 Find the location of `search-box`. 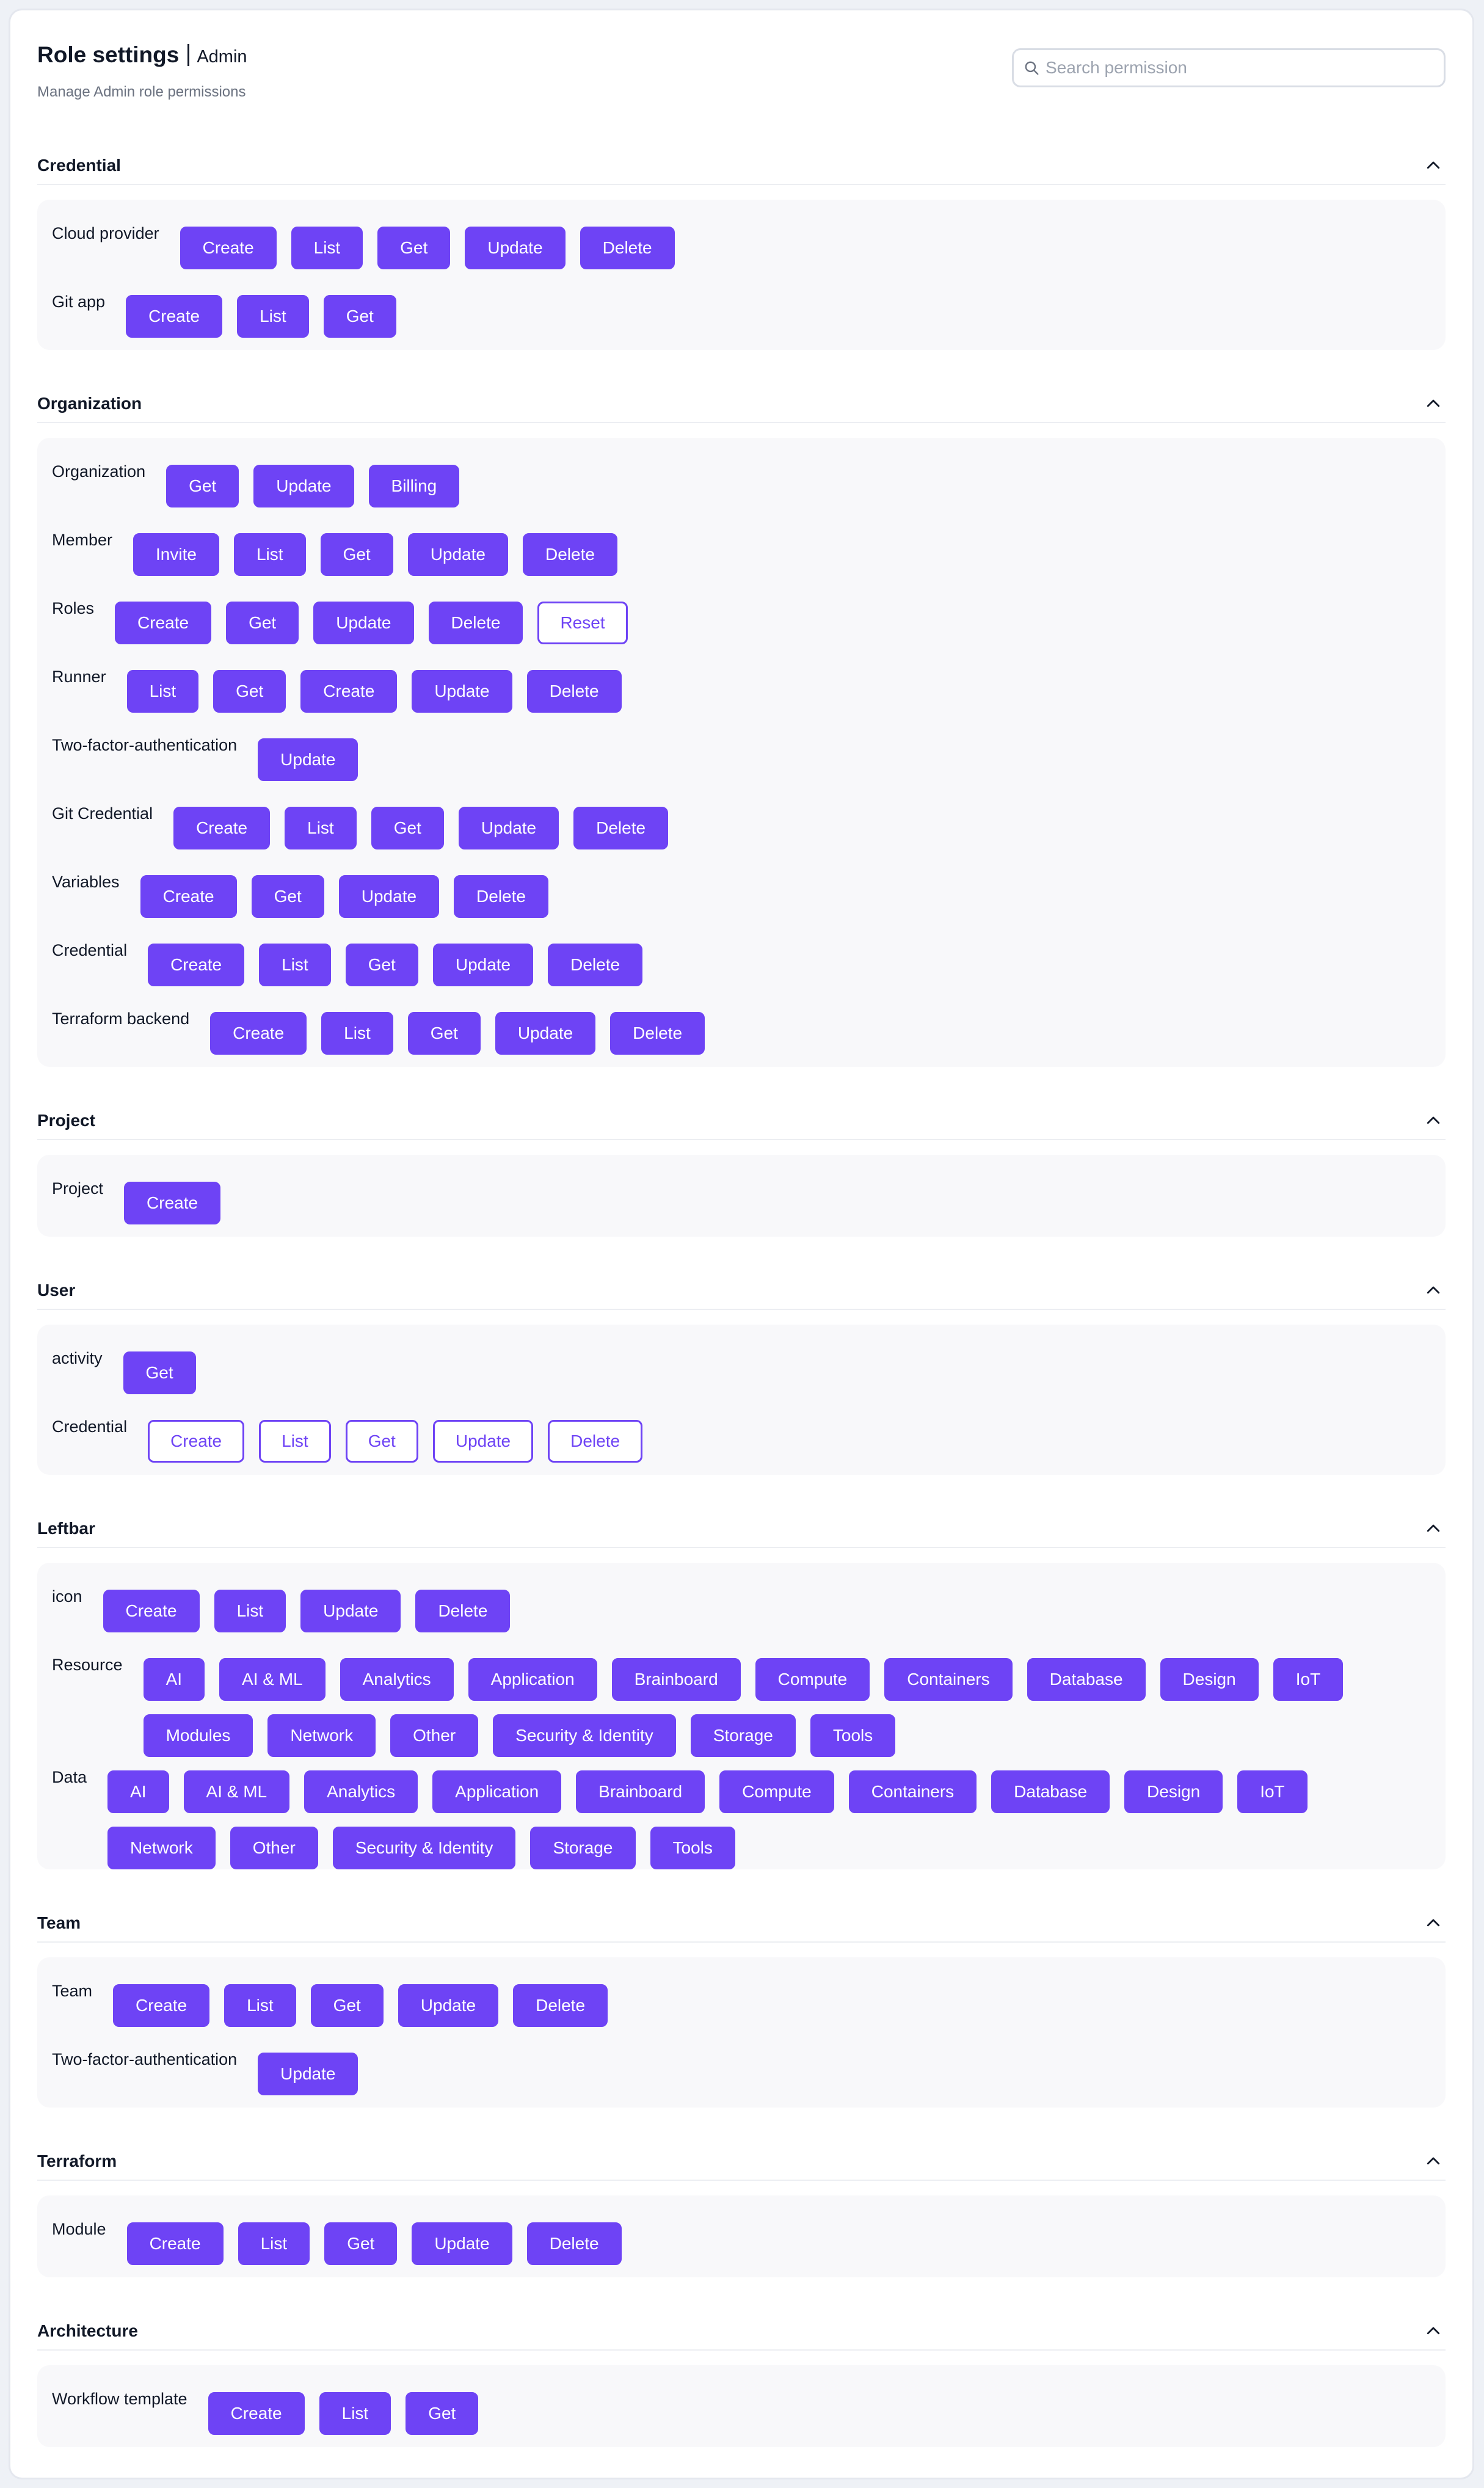

search-box is located at coordinates (1229, 68).